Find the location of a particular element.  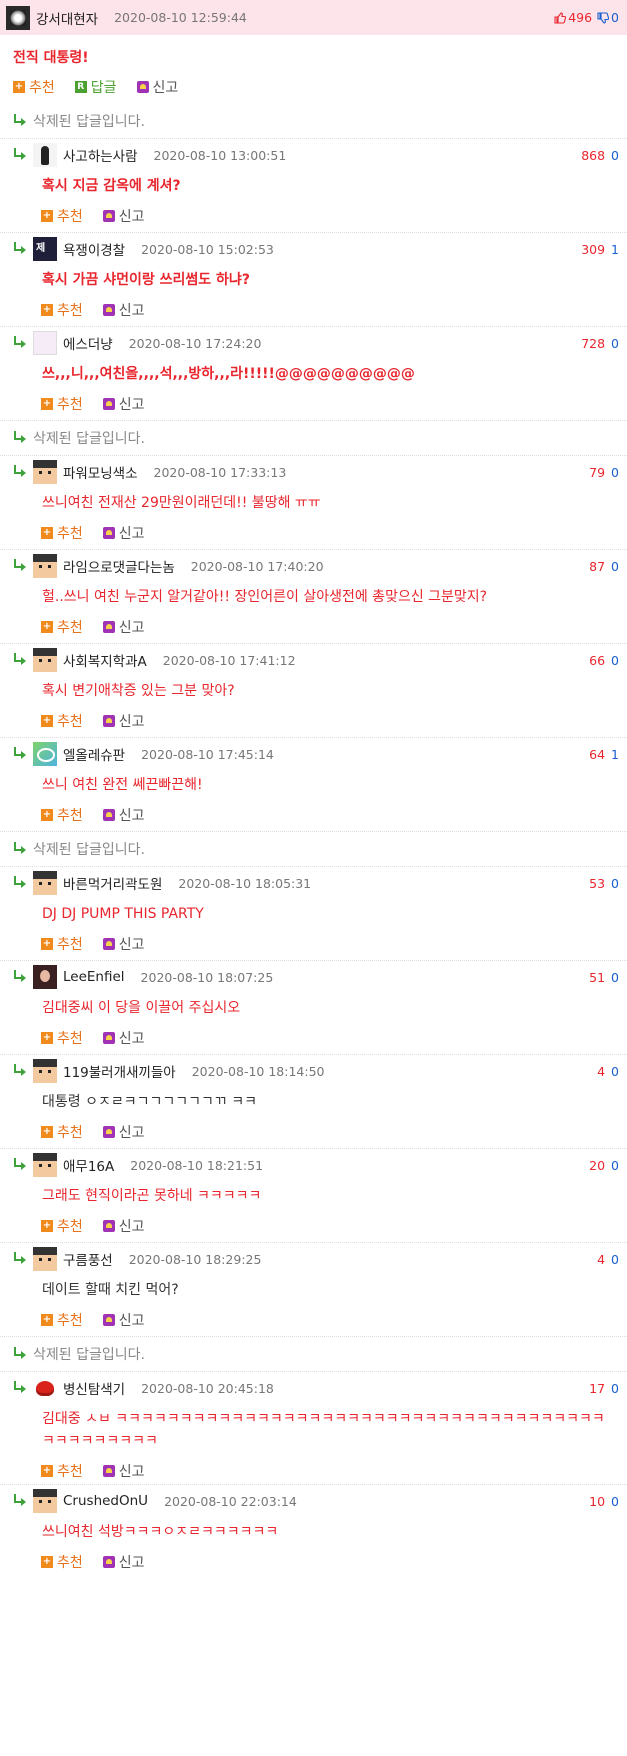

author-nickname: 사고하는사람 is located at coordinates (100, 155).